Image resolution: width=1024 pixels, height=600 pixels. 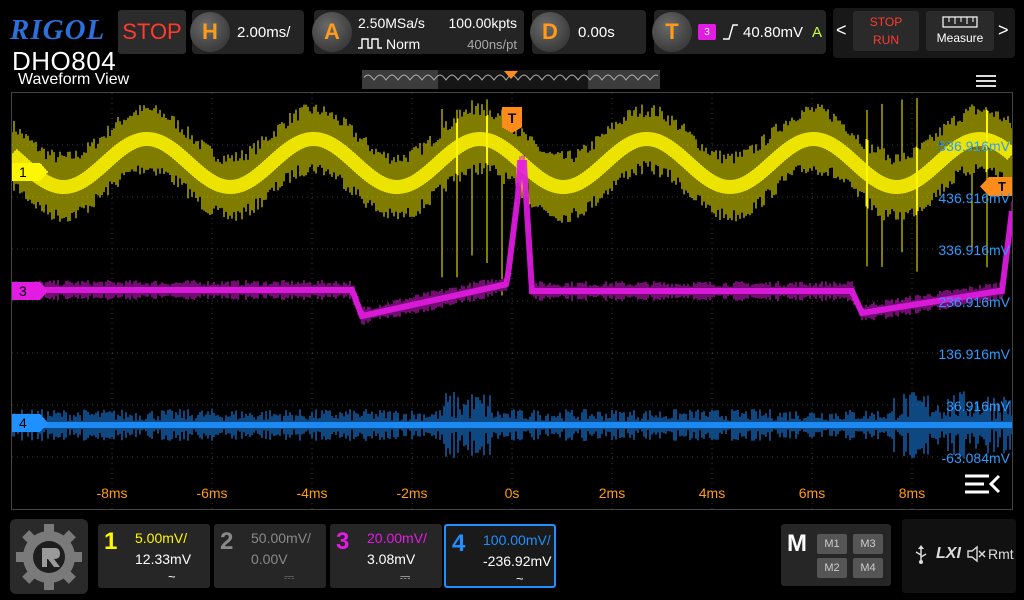 What do you see at coordinates (817, 32) in the screenshot?
I see `trigger-mode: A` at bounding box center [817, 32].